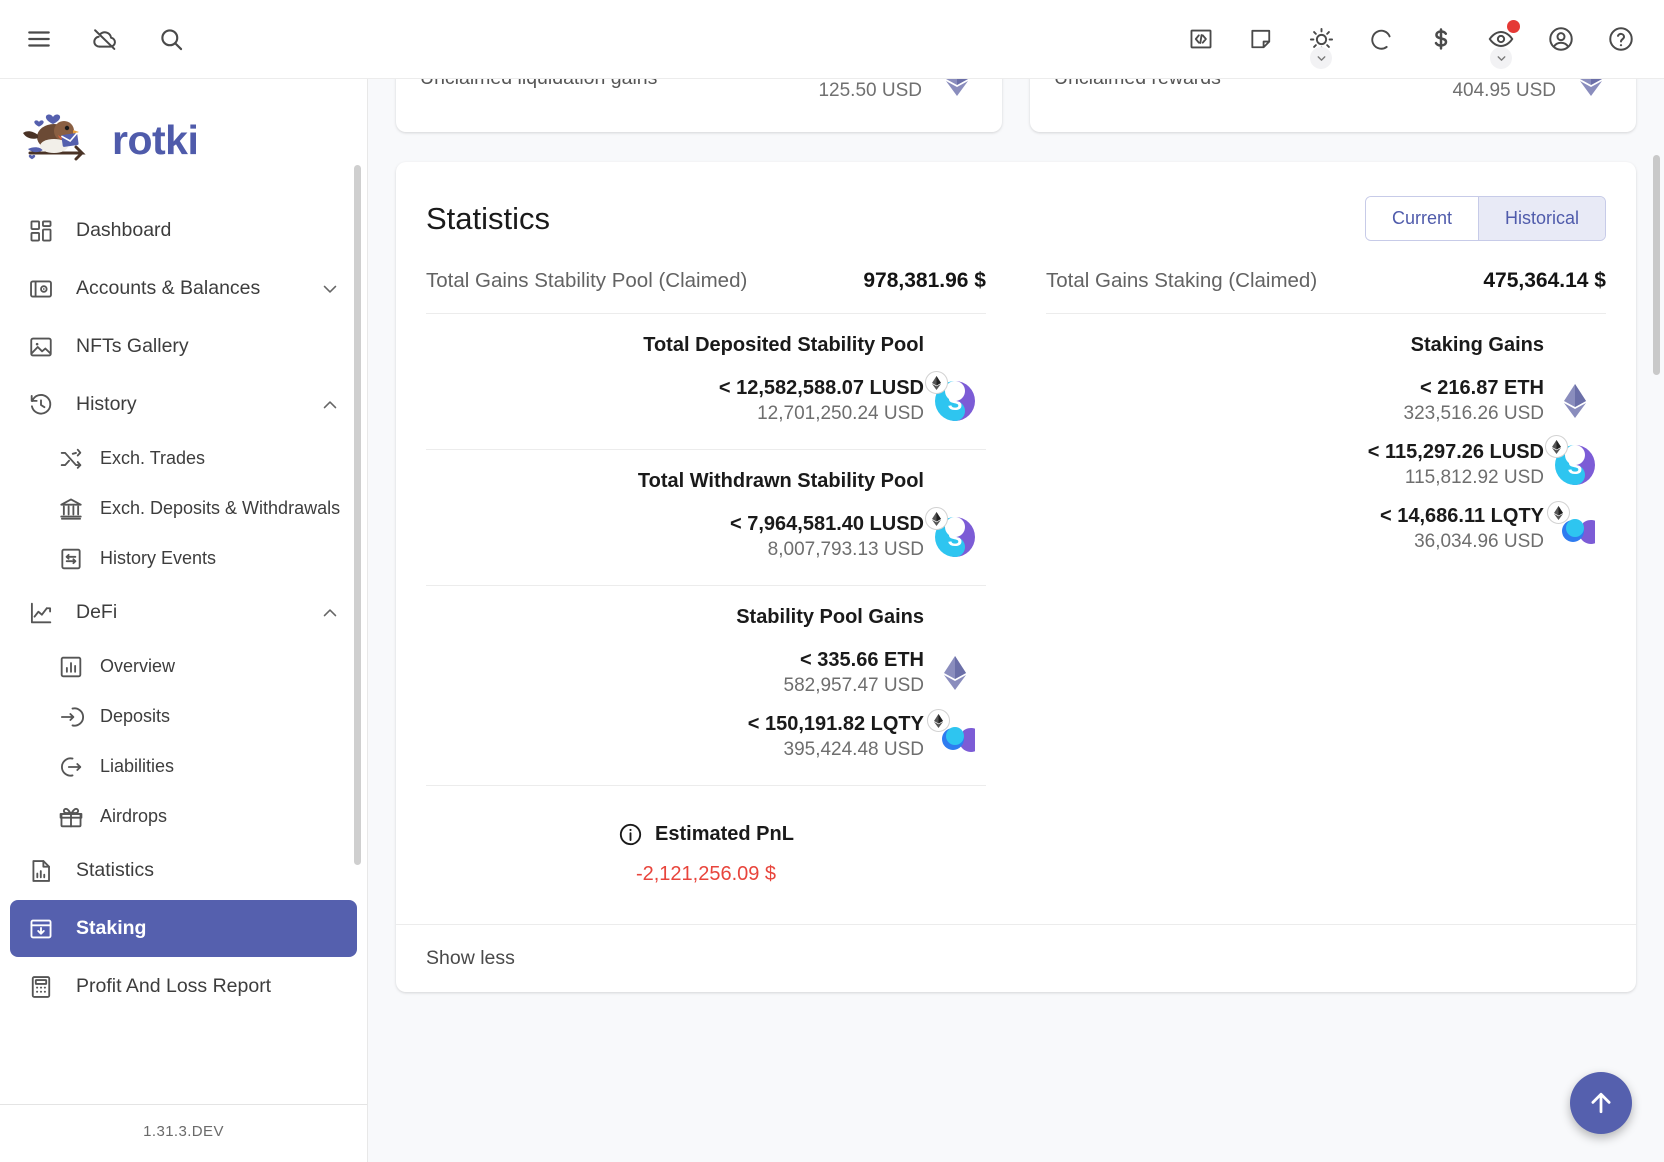 Image resolution: width=1664 pixels, height=1162 pixels. I want to click on note-icon, so click(1261, 39).